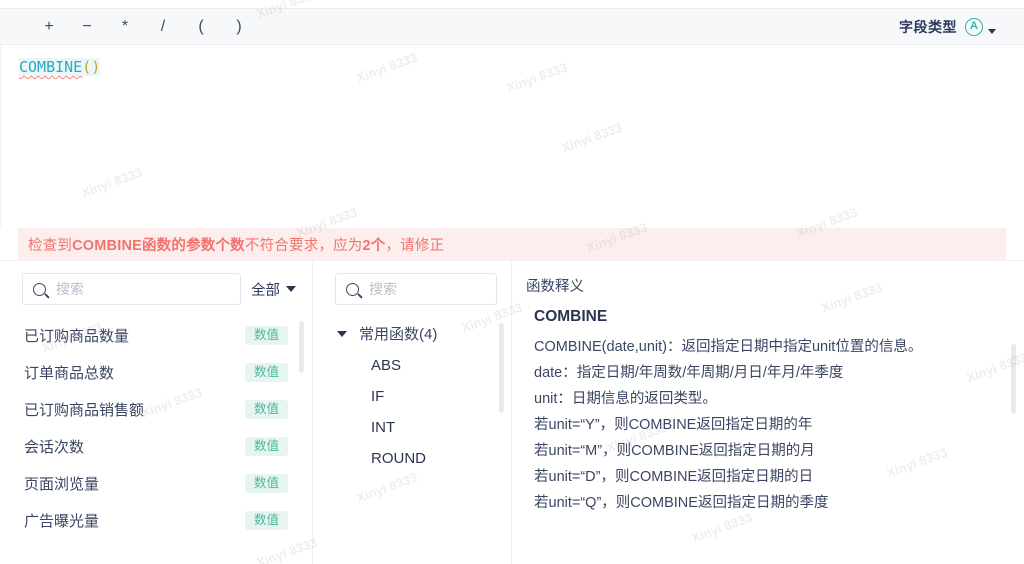 This screenshot has height=564, width=1024. What do you see at coordinates (158, 245) in the screenshot?
I see `error-text-bold1: COMBINE函数的参数个数` at bounding box center [158, 245].